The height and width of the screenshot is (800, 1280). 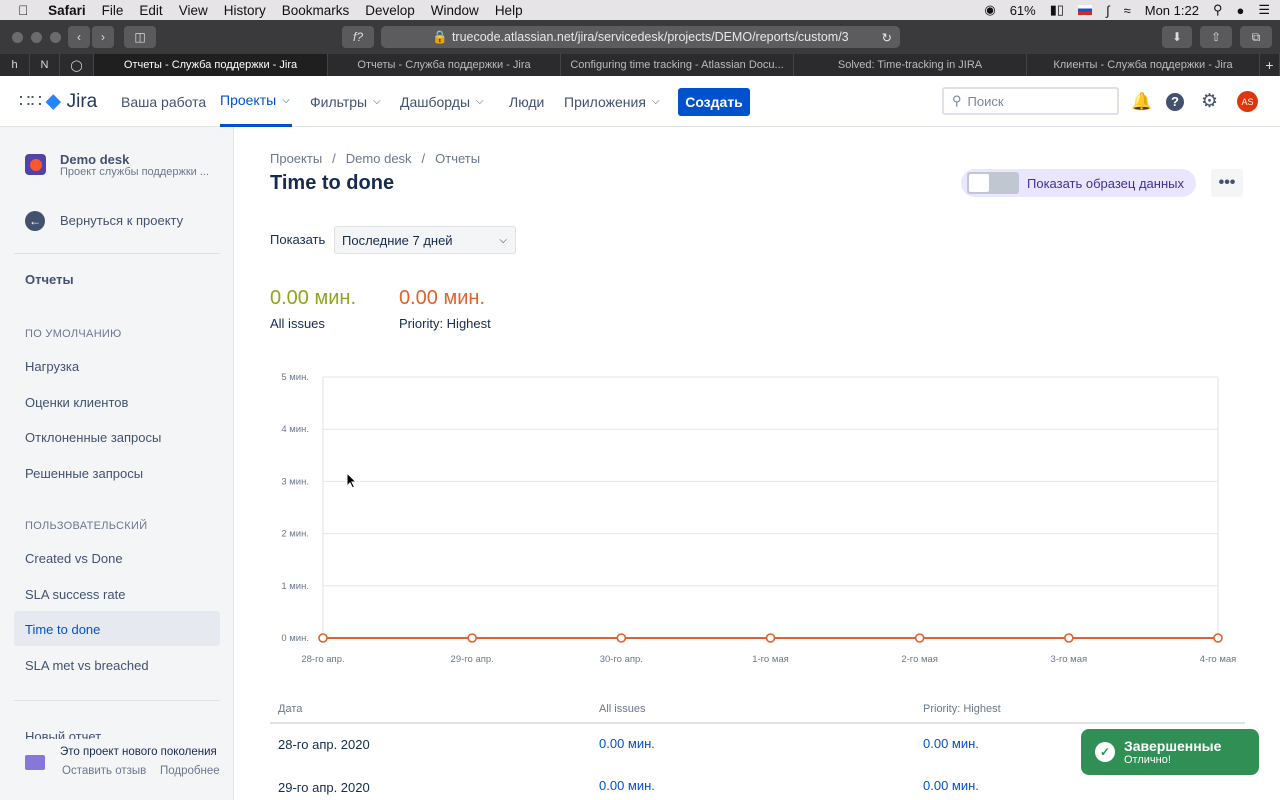 What do you see at coordinates (63, 734) in the screenshot?
I see `new-report-link: Новый отчет` at bounding box center [63, 734].